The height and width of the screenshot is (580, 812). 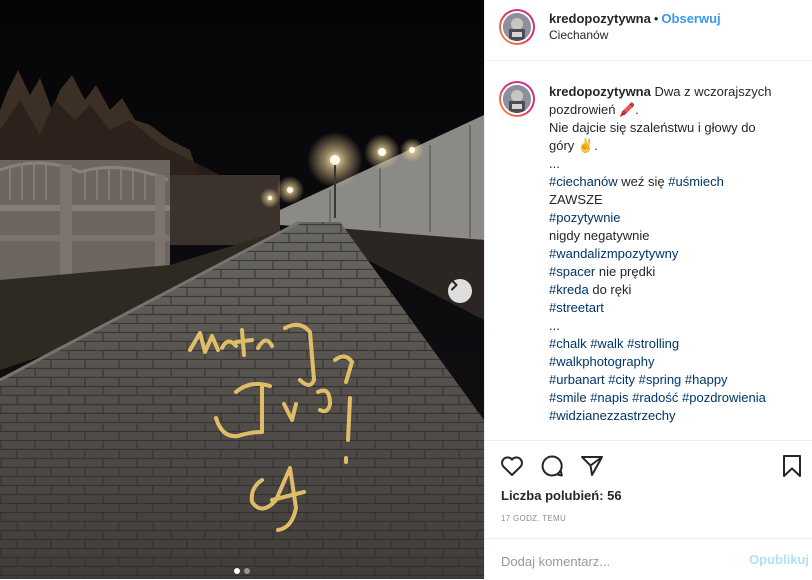 I want to click on hashtag-link: #city, so click(x=621, y=379).